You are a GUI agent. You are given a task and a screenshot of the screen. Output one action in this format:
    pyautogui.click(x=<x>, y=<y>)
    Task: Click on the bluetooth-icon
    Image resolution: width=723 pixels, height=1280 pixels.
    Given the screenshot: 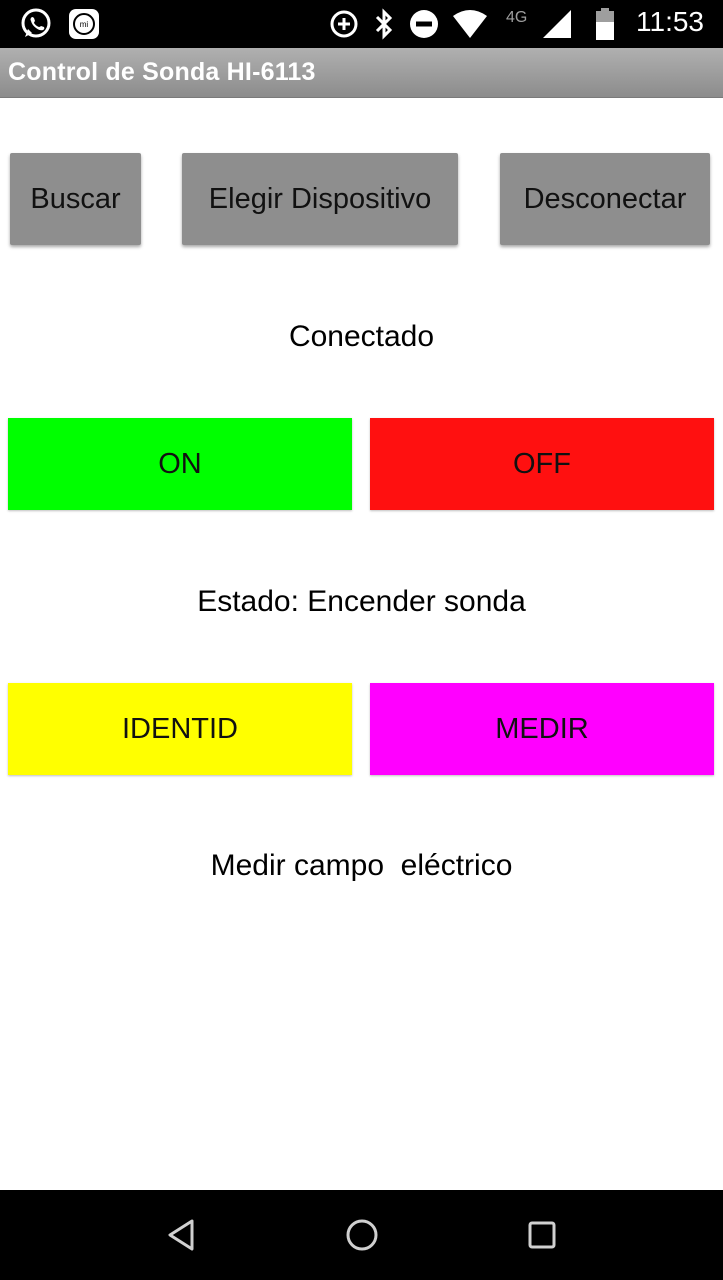 What is the action you would take?
    pyautogui.click(x=384, y=24)
    